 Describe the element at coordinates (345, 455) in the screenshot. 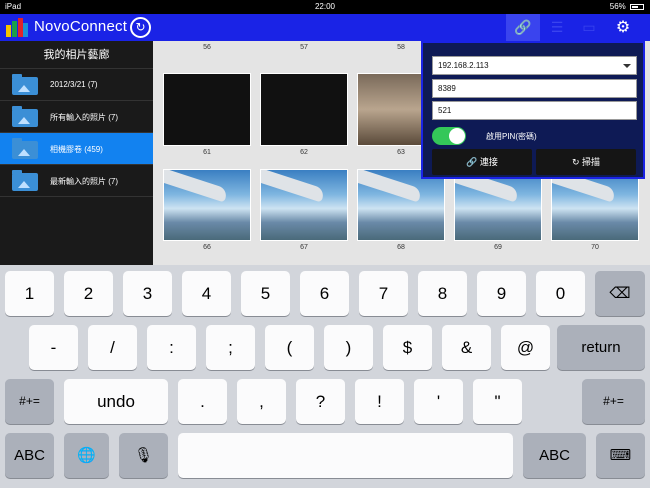

I see `space-bar` at that location.